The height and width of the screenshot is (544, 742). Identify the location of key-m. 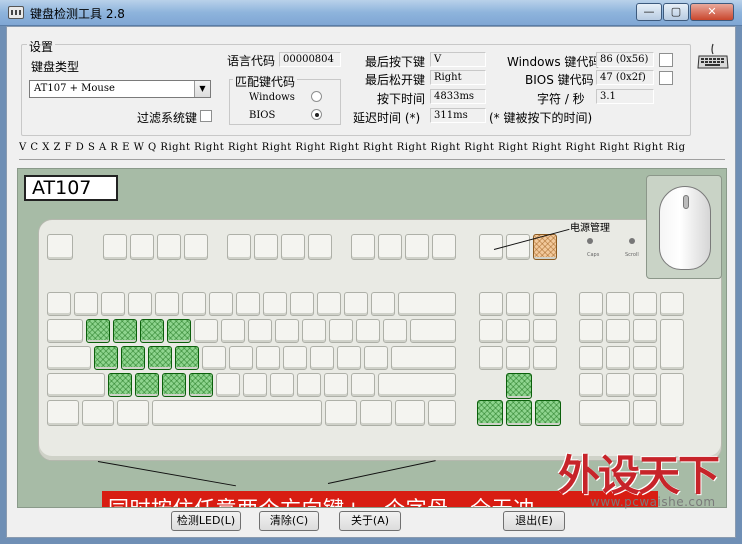
(282, 385).